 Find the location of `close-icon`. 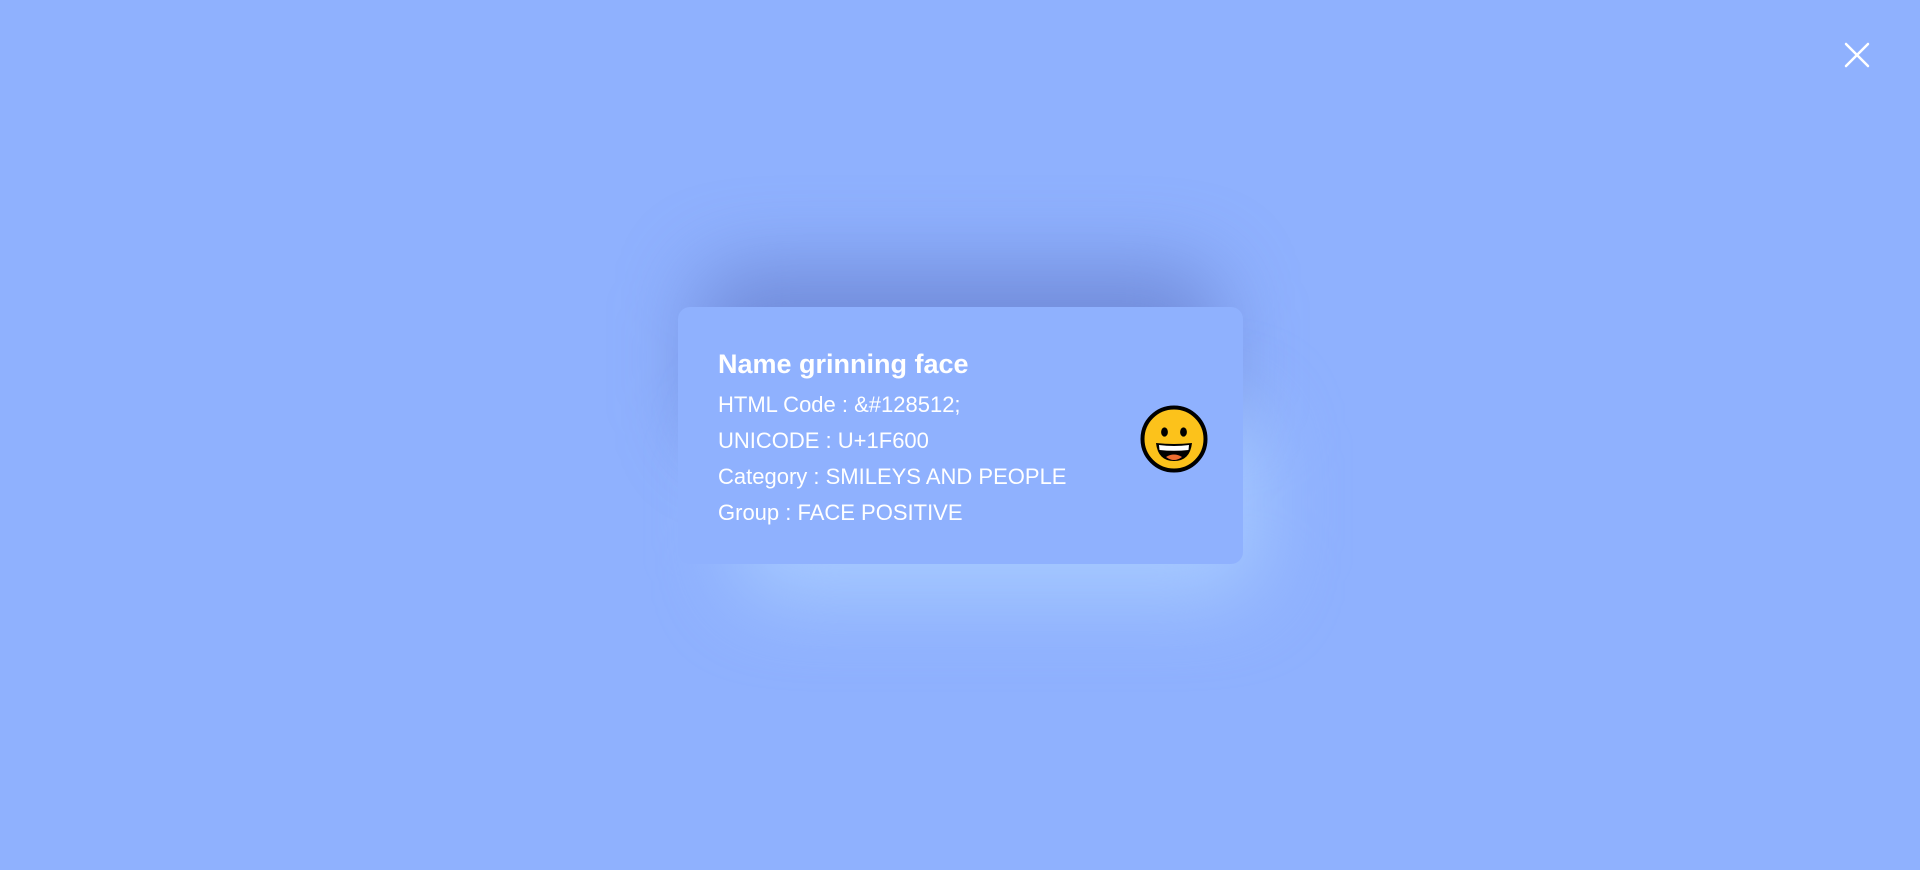

close-icon is located at coordinates (1857, 55).